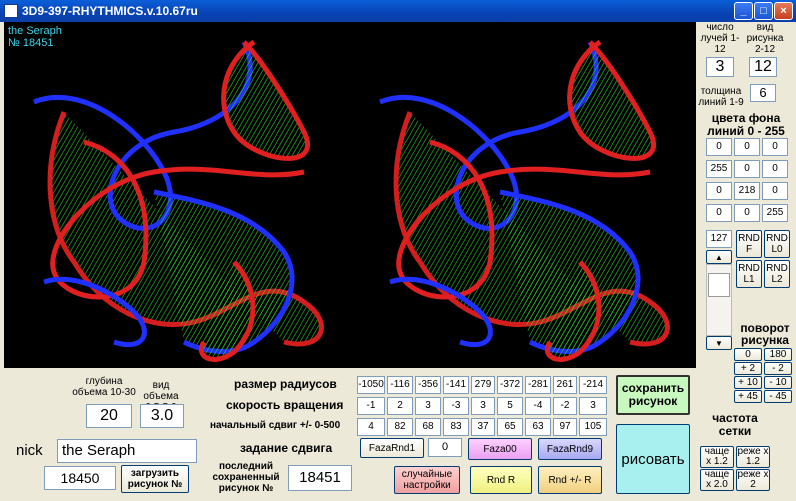 The image size is (796, 501). I want to click on rnd-l2-button: RND L2, so click(777, 274).